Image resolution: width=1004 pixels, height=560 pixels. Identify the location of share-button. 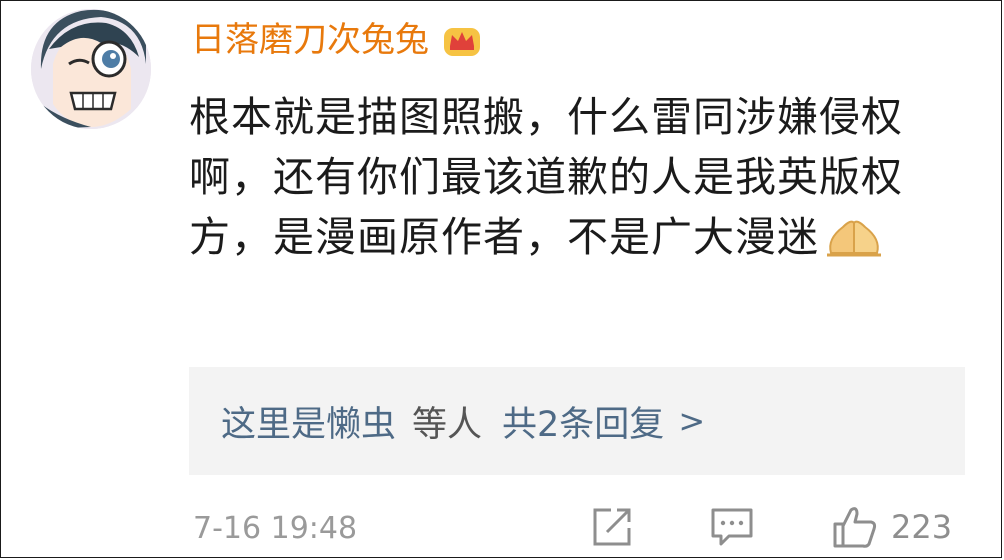
(613, 527).